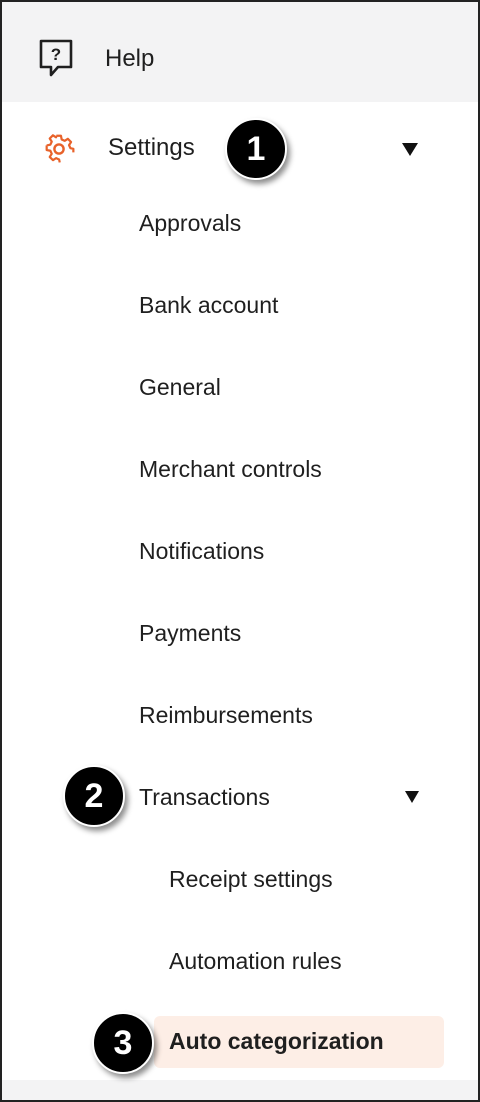 Image resolution: width=480 pixels, height=1102 pixels. I want to click on settings-label: Settings, so click(151, 147).